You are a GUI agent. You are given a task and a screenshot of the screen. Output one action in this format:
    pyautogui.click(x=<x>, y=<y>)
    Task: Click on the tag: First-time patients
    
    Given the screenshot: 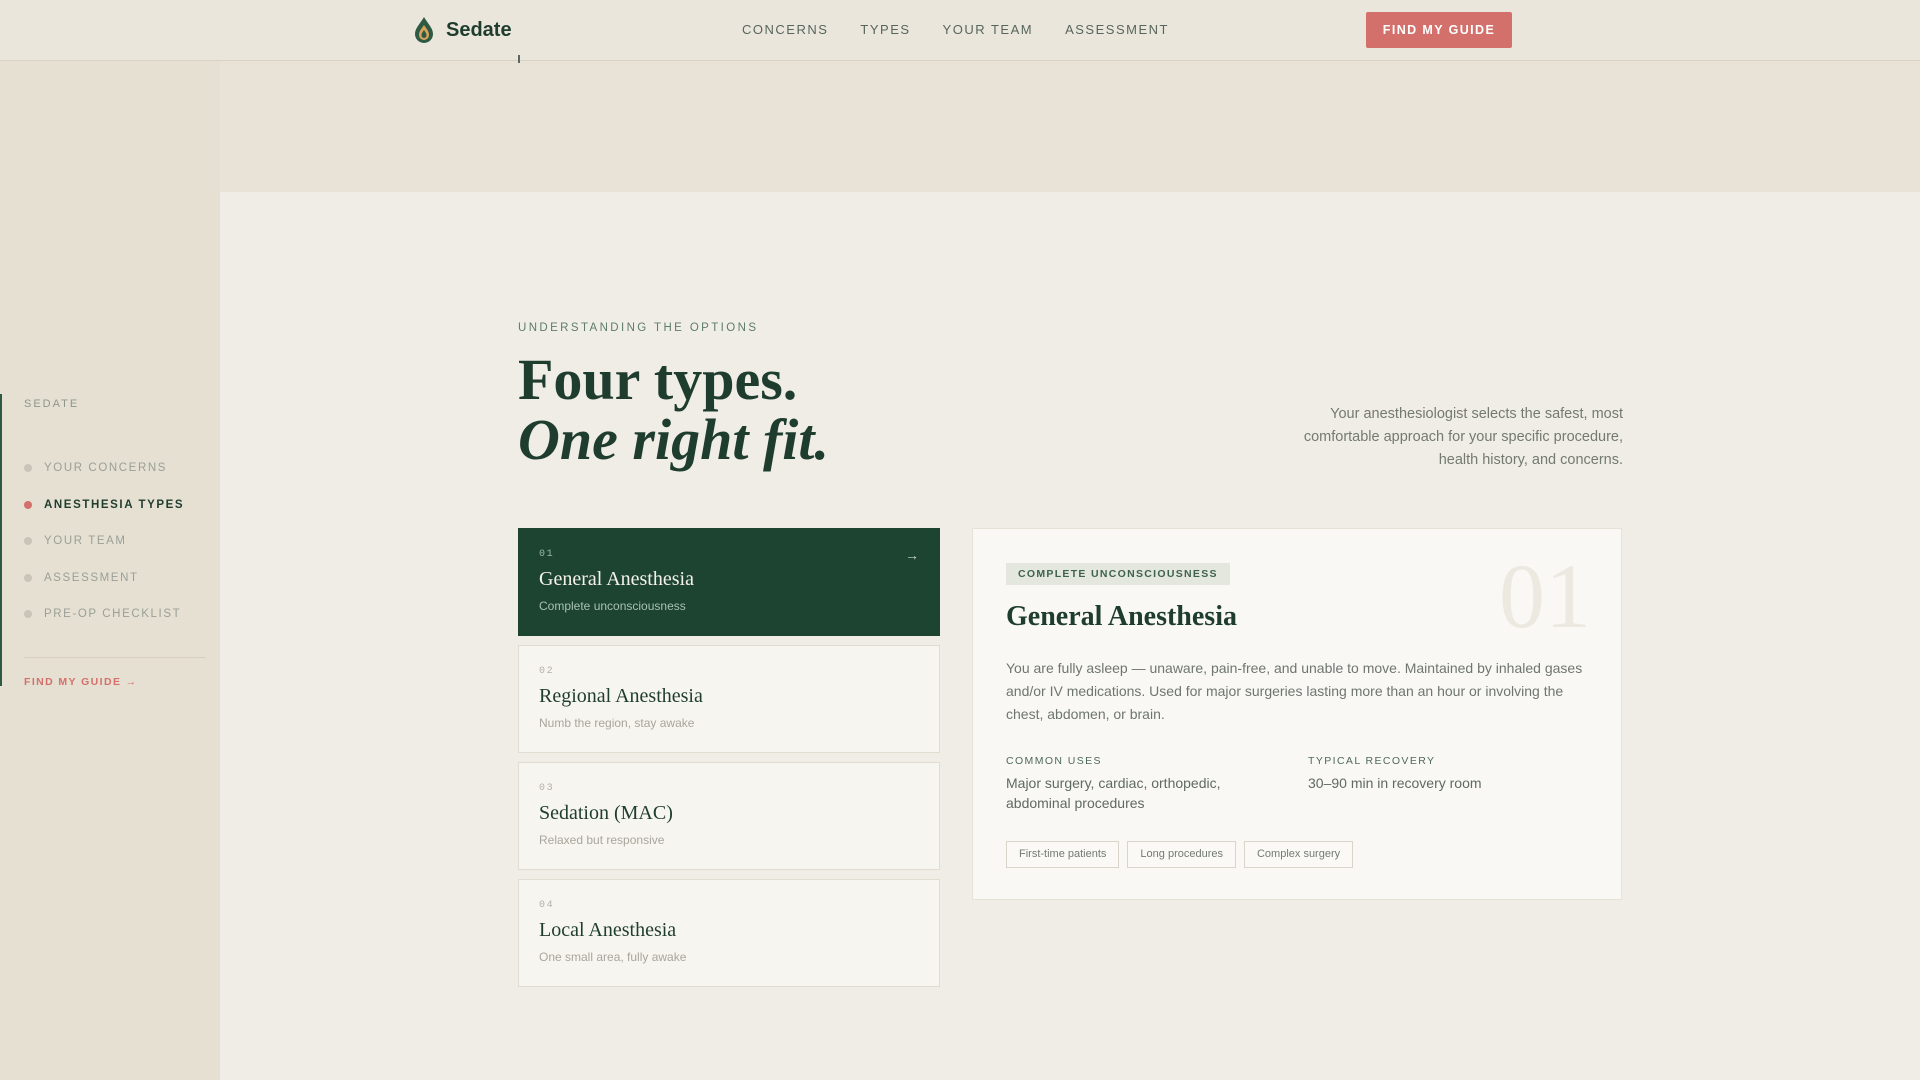 What is the action you would take?
    pyautogui.click(x=1063, y=854)
    